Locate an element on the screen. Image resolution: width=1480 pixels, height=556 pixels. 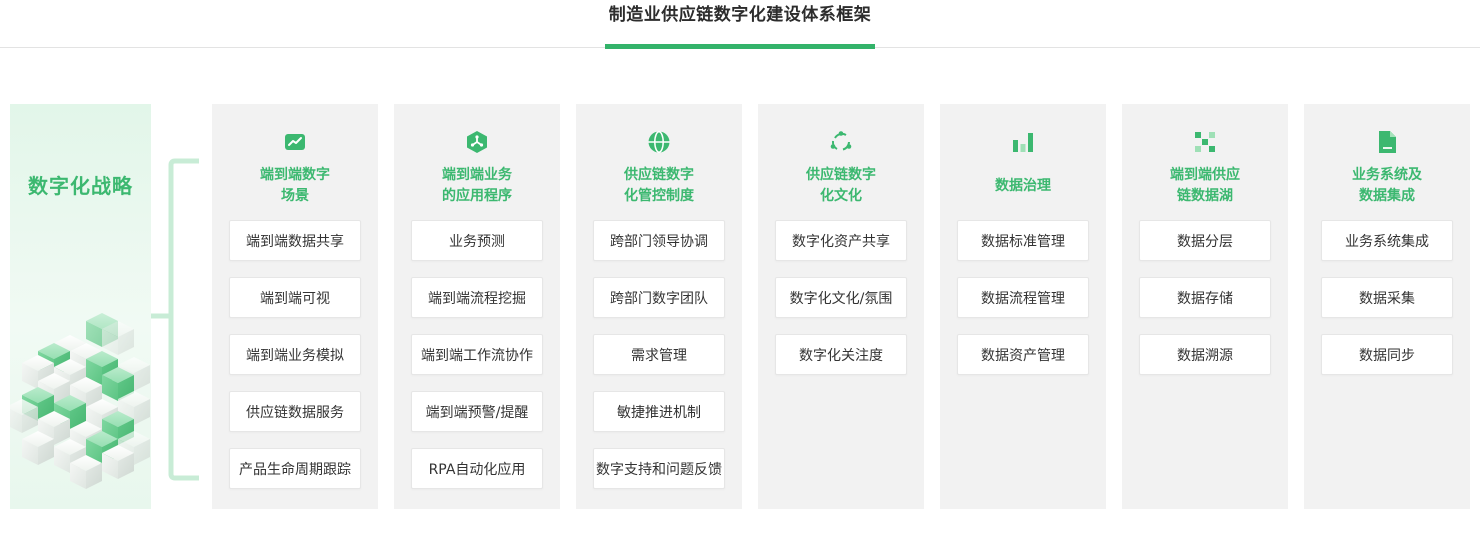
list-item: 数据标准管理 is located at coordinates (1023, 240).